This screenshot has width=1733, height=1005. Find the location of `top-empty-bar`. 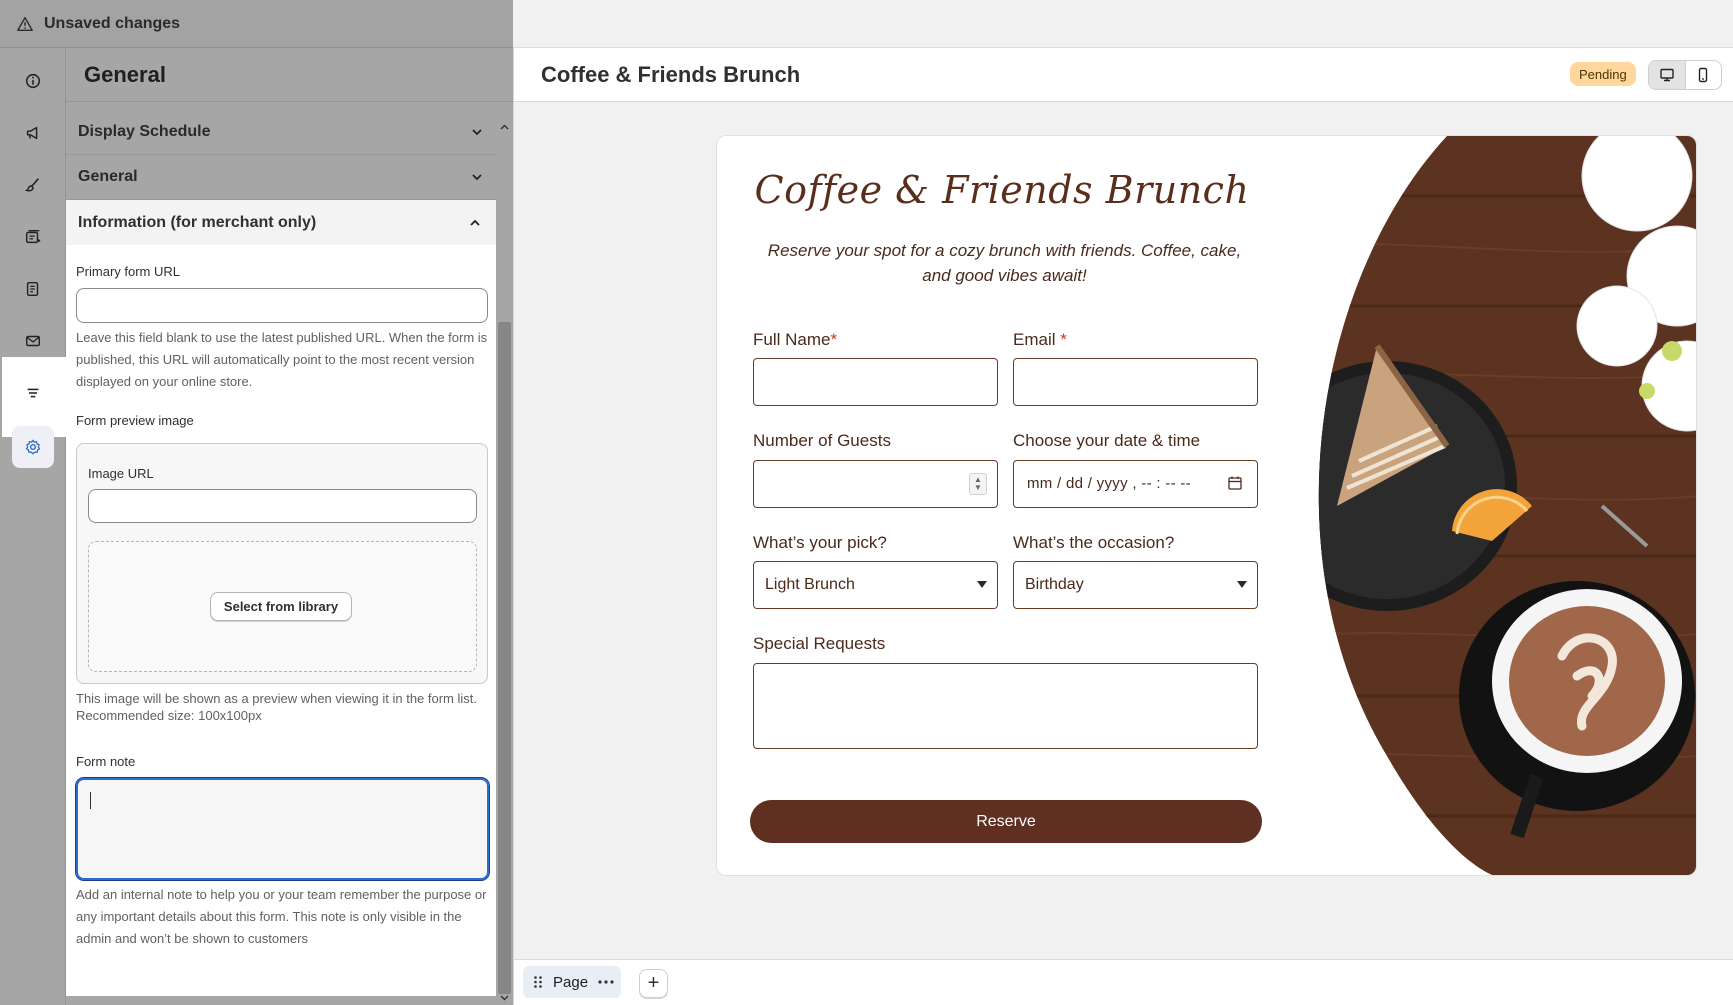

top-empty-bar is located at coordinates (1123, 24).